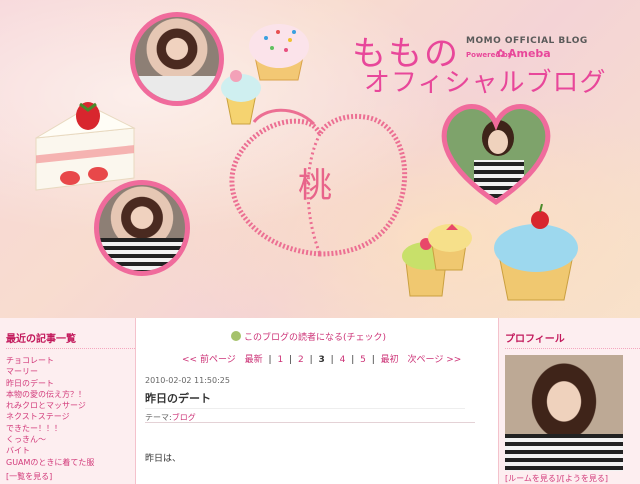  What do you see at coordinates (46, 405) in the screenshot?
I see `article-link: れみクロとマッサージ` at bounding box center [46, 405].